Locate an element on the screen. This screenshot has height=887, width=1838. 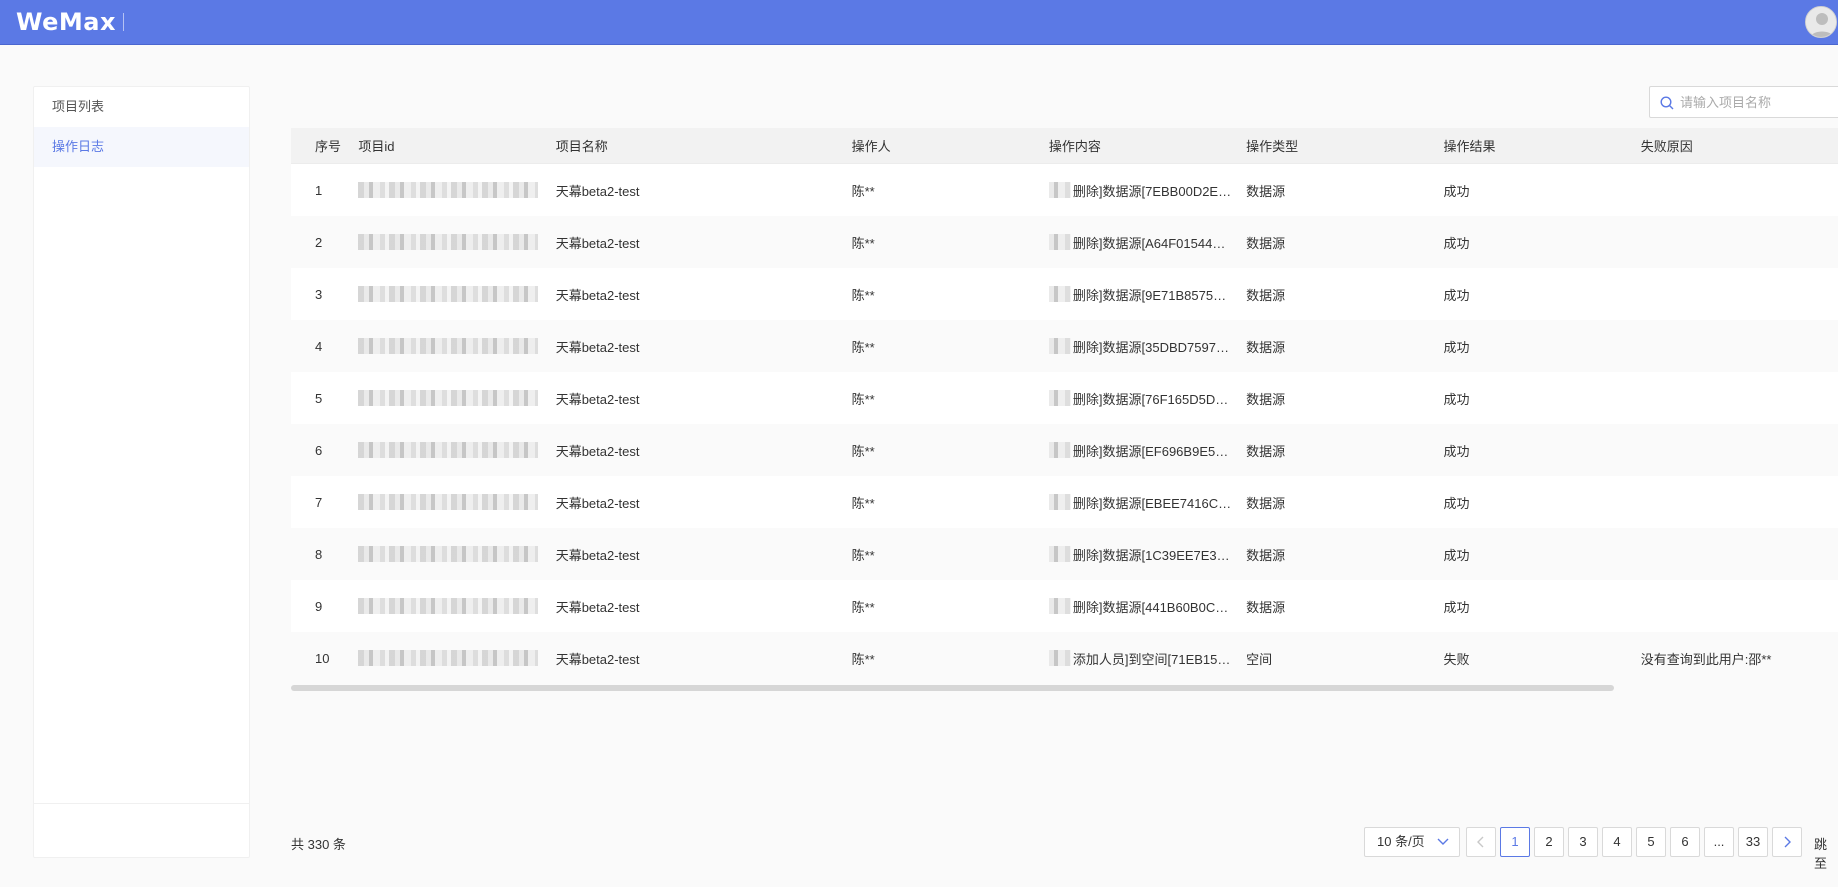
row-index: 7 is located at coordinates (319, 502).